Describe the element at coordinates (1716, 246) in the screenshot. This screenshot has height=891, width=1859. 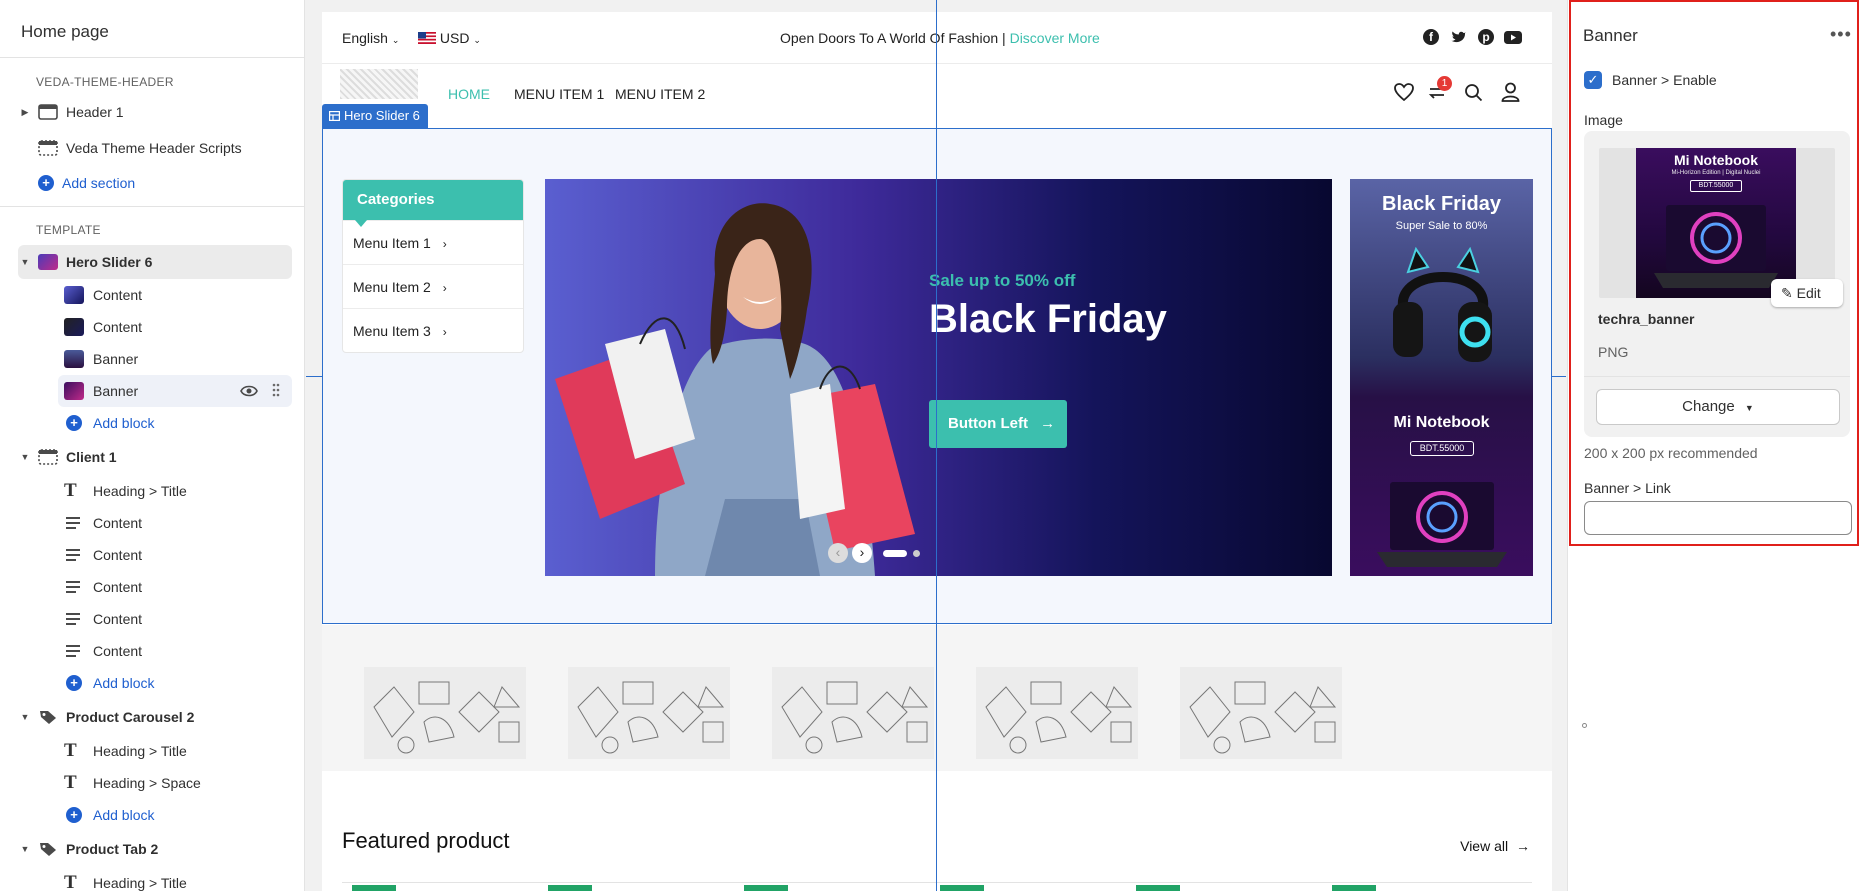
I see `laptop-image` at that location.